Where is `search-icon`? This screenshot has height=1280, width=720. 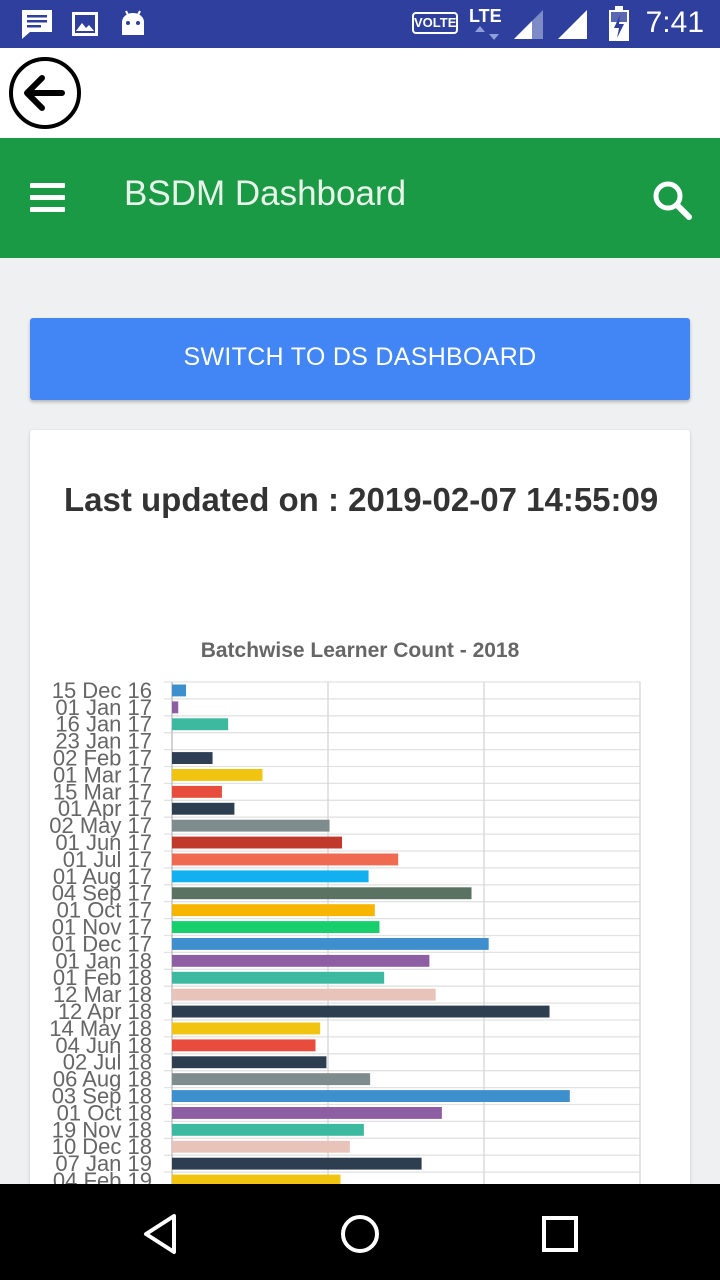 search-icon is located at coordinates (672, 200).